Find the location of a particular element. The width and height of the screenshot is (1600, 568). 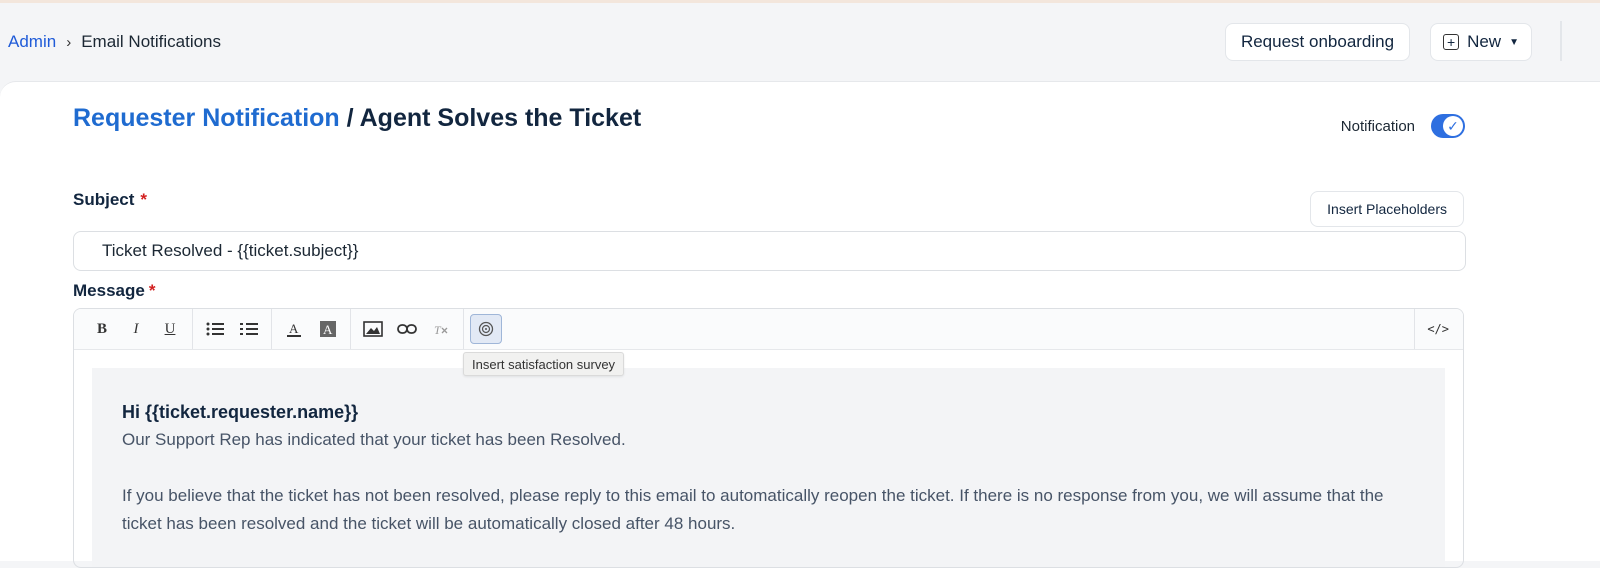

check-icon: ✓ is located at coordinates (1453, 126).